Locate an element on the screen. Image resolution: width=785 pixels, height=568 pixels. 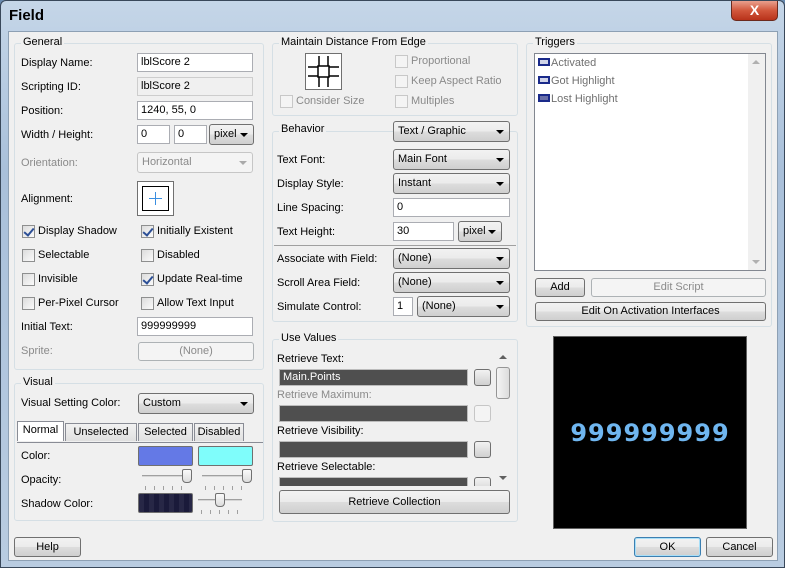
tab-normal: Normal is located at coordinates (40, 431).